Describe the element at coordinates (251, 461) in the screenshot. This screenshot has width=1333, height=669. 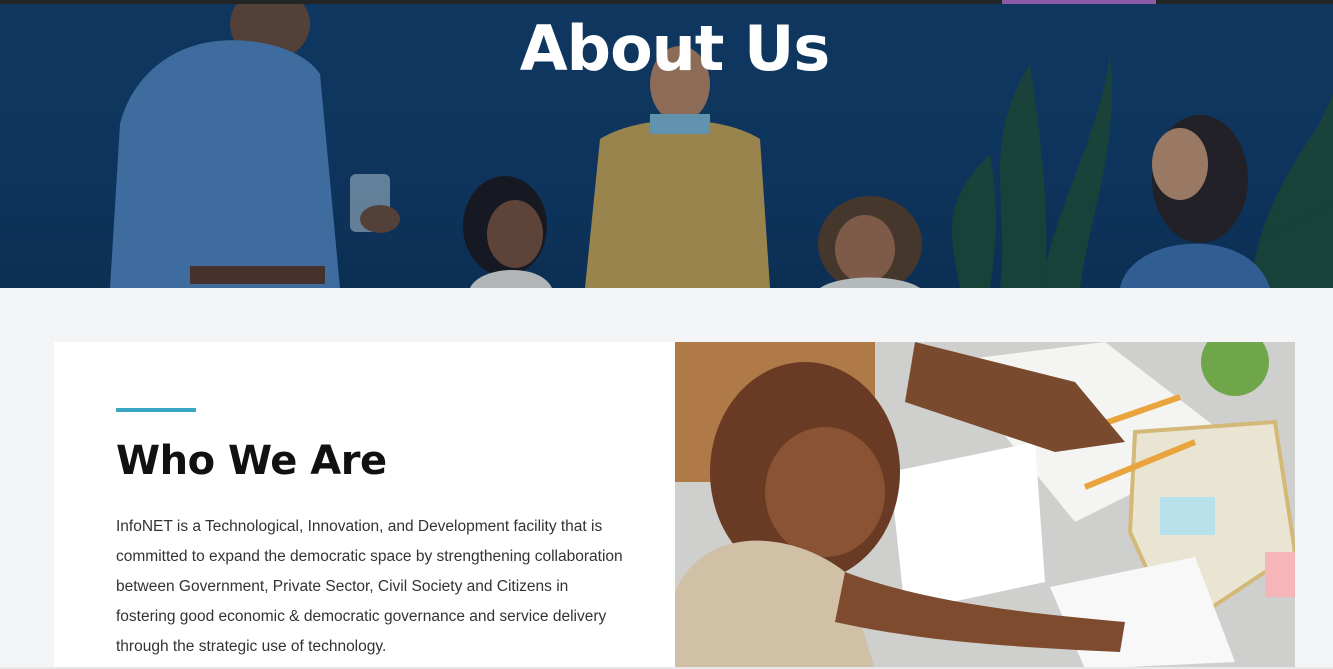
I see `section-heading: Who We Are` at that location.